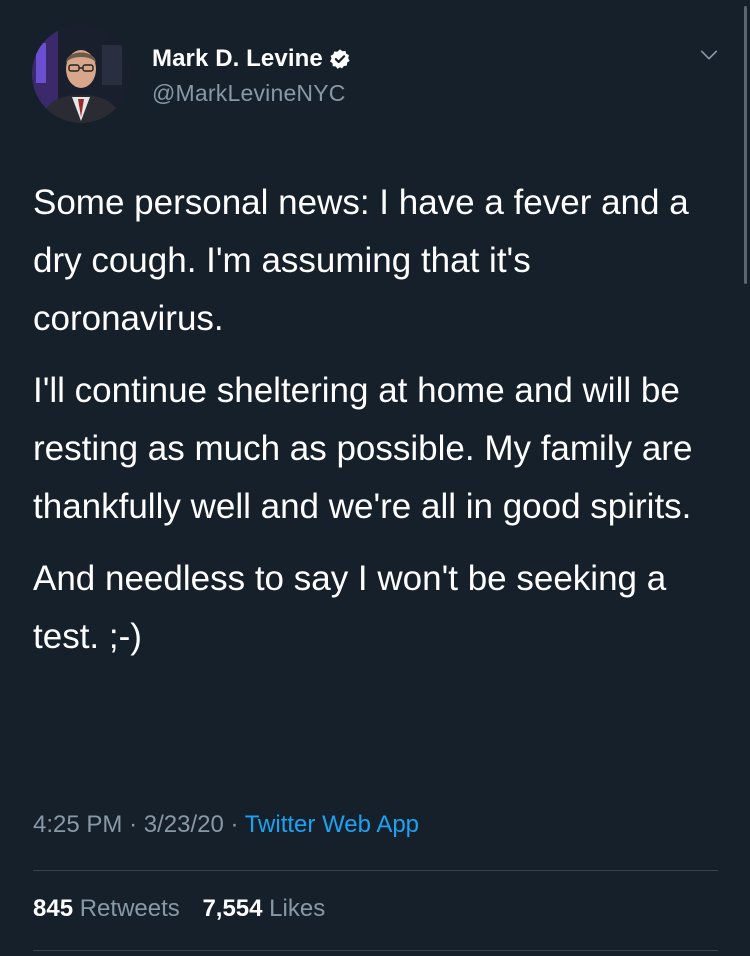 Image resolution: width=750 pixels, height=956 pixels. What do you see at coordinates (340, 59) in the screenshot?
I see `verified-badge-icon` at bounding box center [340, 59].